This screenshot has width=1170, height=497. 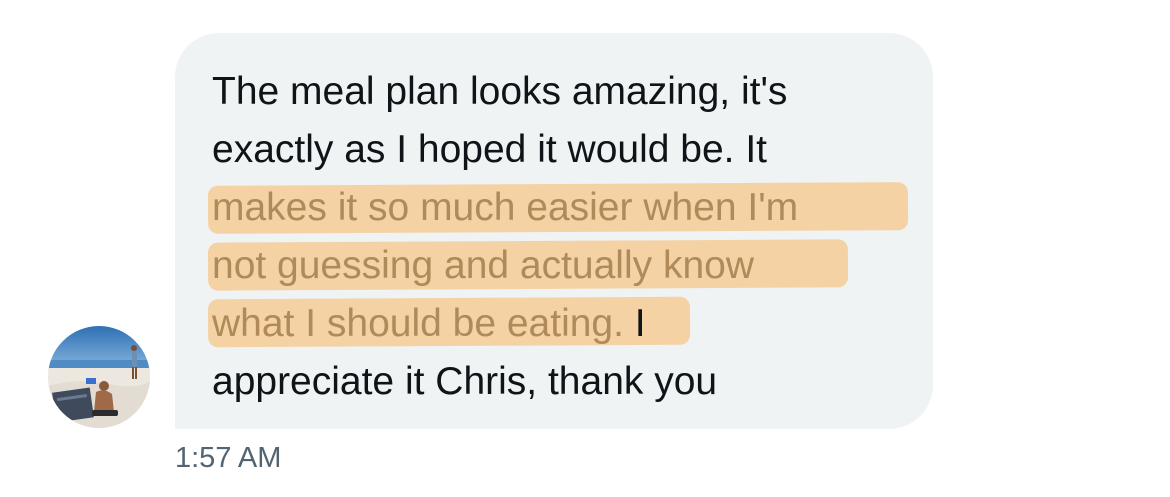 What do you see at coordinates (483, 265) in the screenshot?
I see `message-line-highlighted: not guessing and actually know` at bounding box center [483, 265].